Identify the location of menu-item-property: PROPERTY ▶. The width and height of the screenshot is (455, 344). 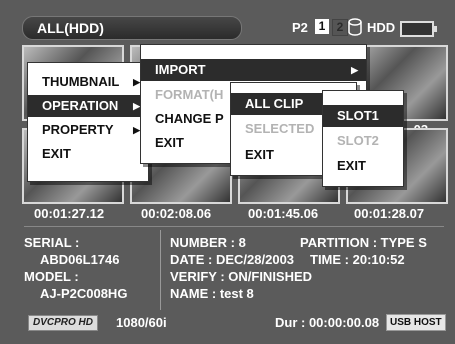
(88, 130).